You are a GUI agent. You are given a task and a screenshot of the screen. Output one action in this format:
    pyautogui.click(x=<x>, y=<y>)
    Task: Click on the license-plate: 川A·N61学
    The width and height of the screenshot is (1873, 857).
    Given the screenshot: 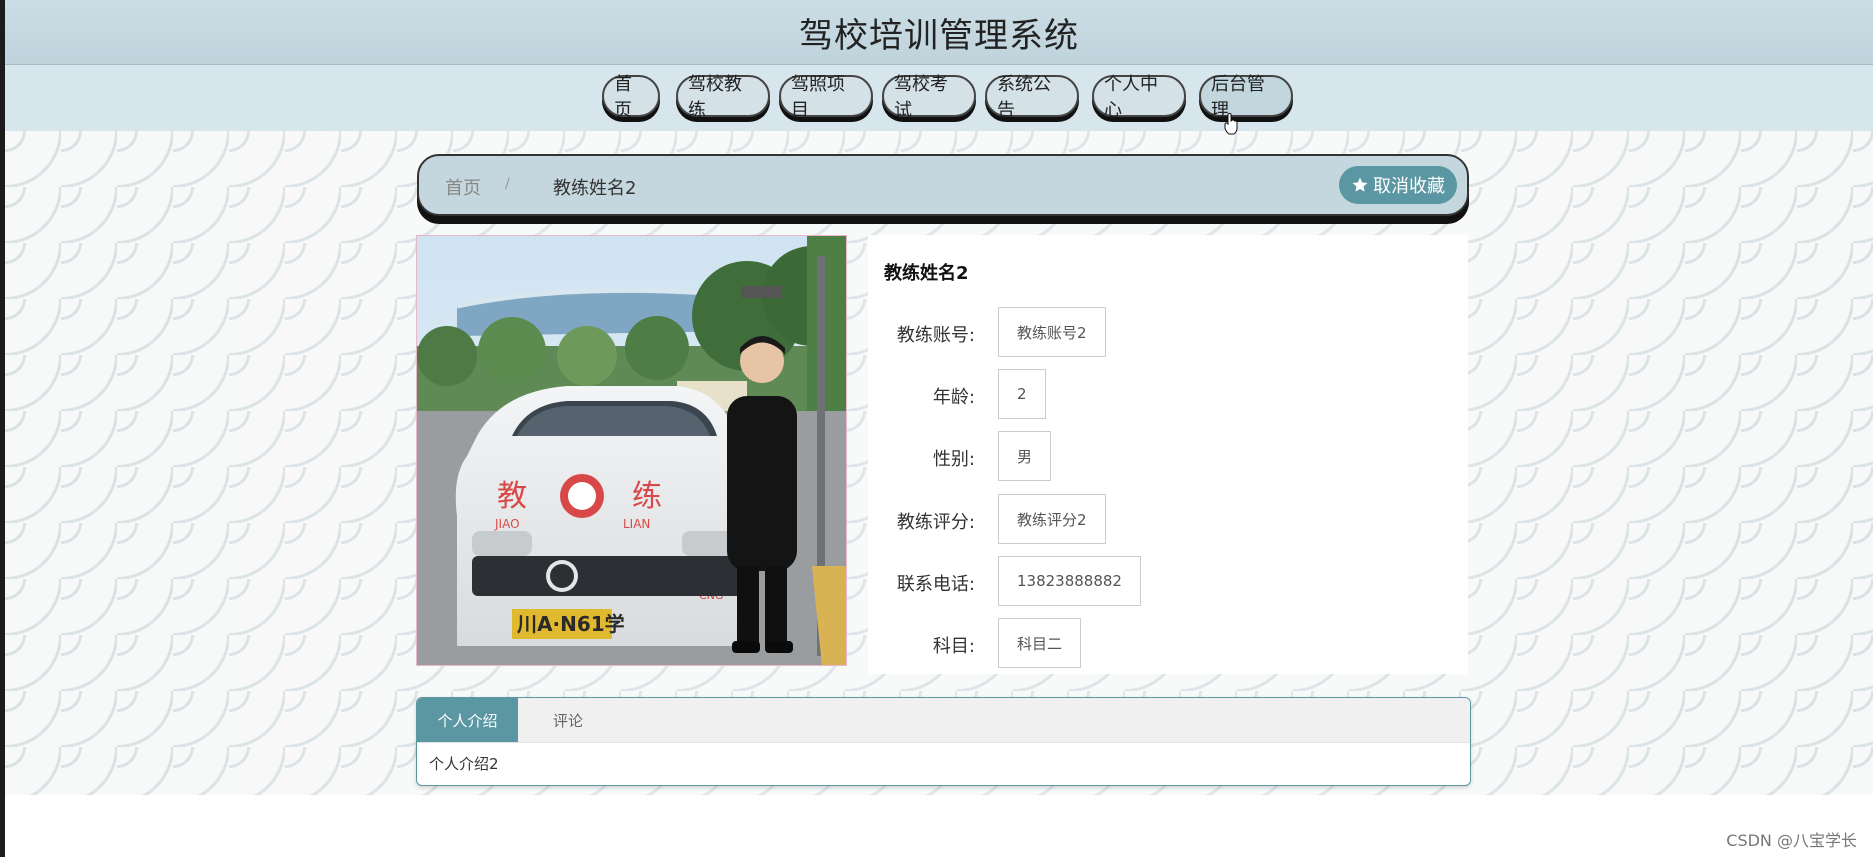 What is the action you would take?
    pyautogui.click(x=570, y=624)
    